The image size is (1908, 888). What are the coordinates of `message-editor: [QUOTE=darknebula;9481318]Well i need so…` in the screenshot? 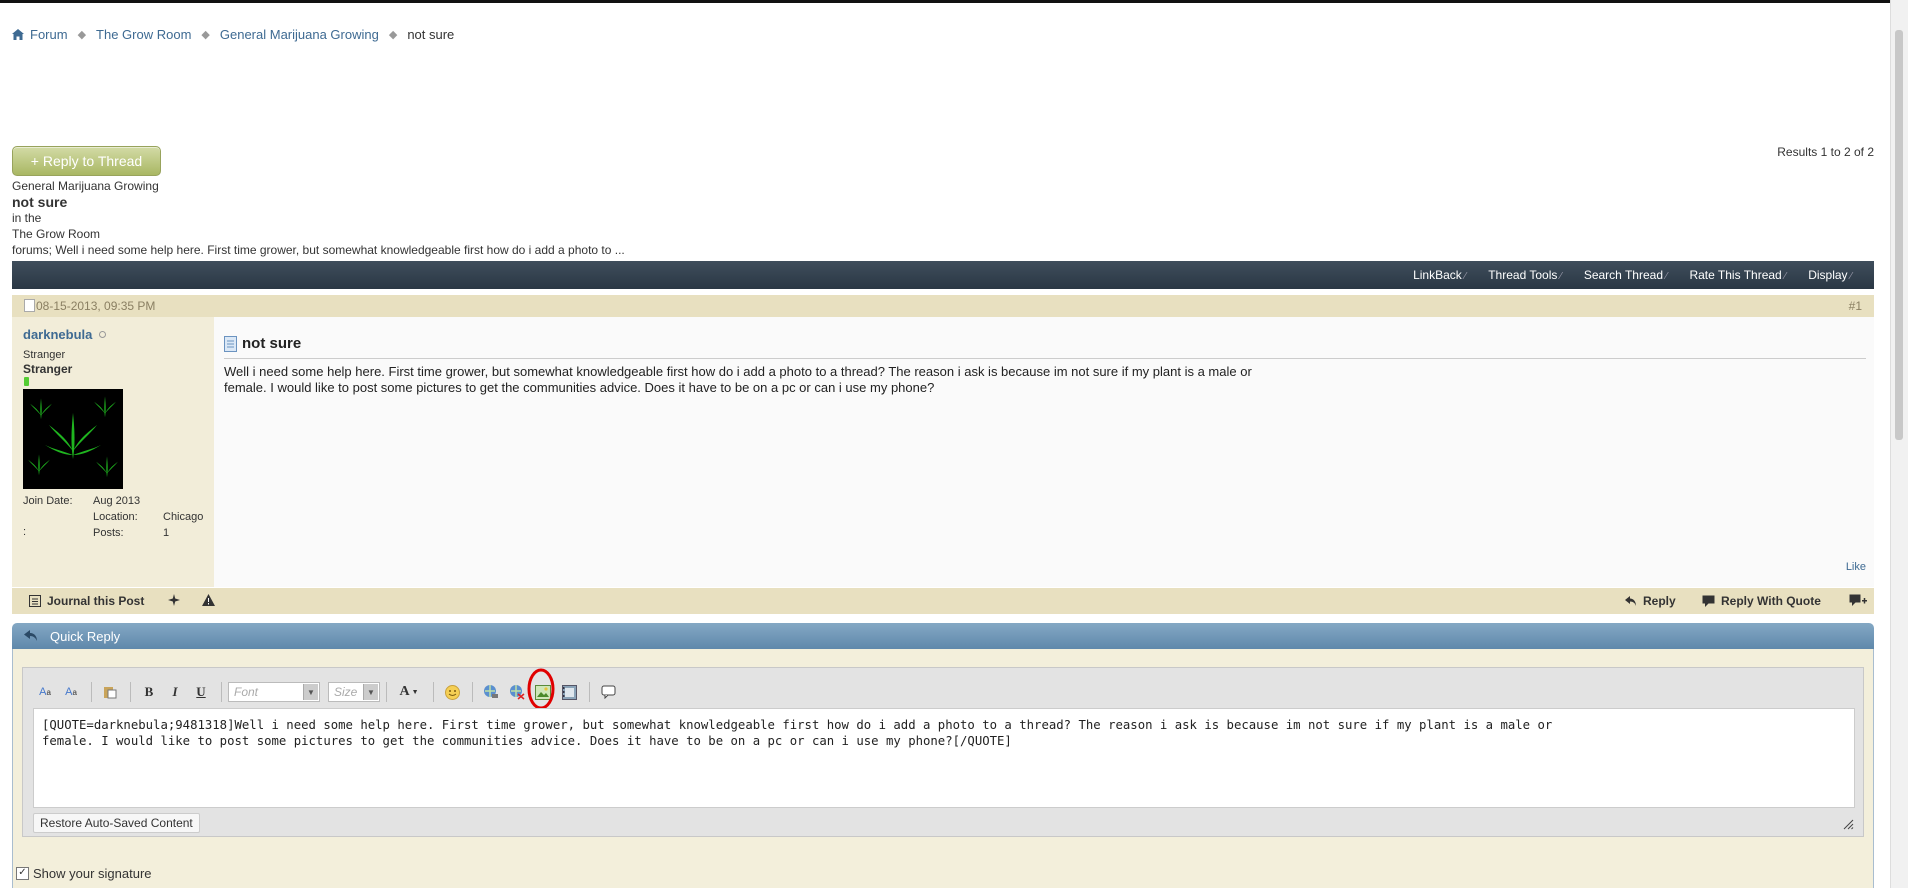 It's located at (944, 758).